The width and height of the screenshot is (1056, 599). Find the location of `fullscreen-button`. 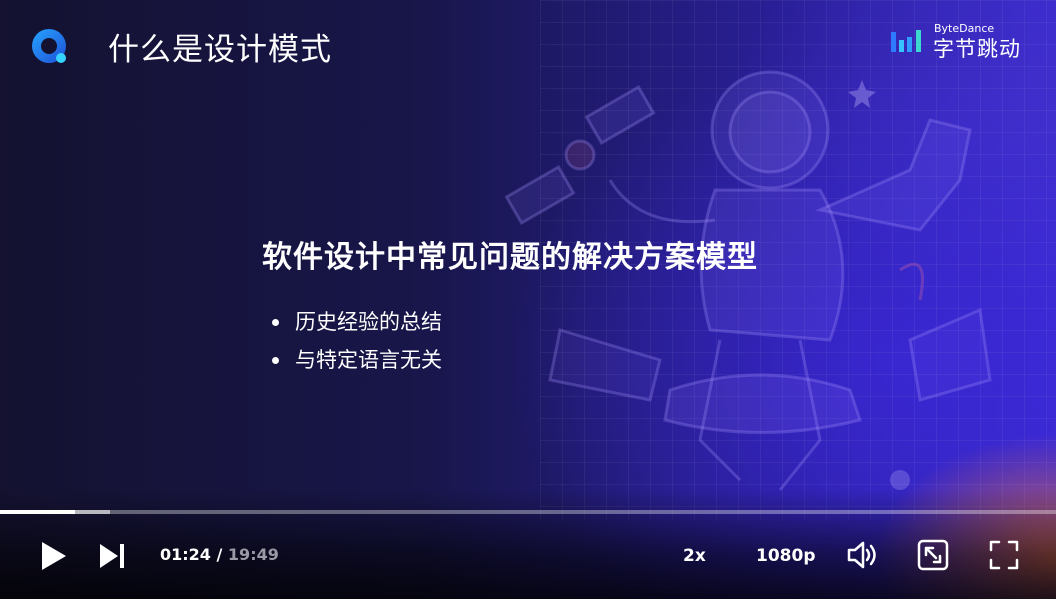

fullscreen-button is located at coordinates (1004, 555).